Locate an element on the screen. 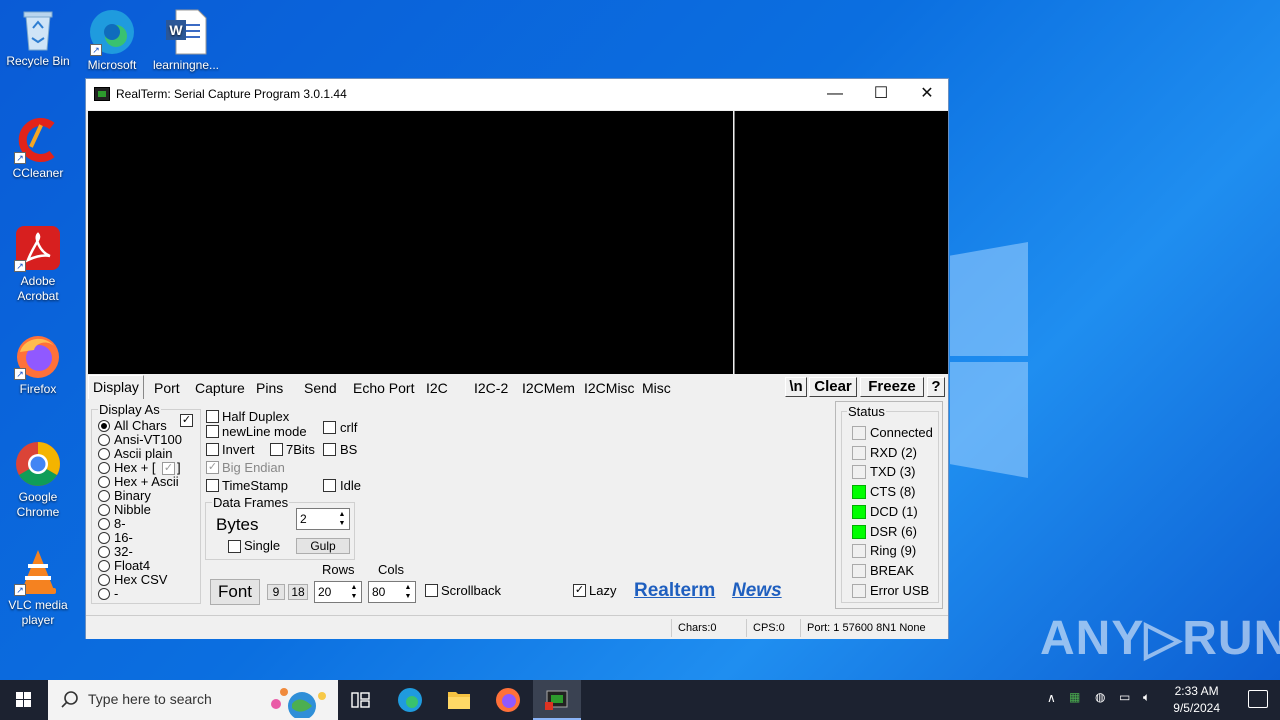 Image resolution: width=1280 pixels, height=720 pixels. option-label: Ansi-VT100 is located at coordinates (148, 439).